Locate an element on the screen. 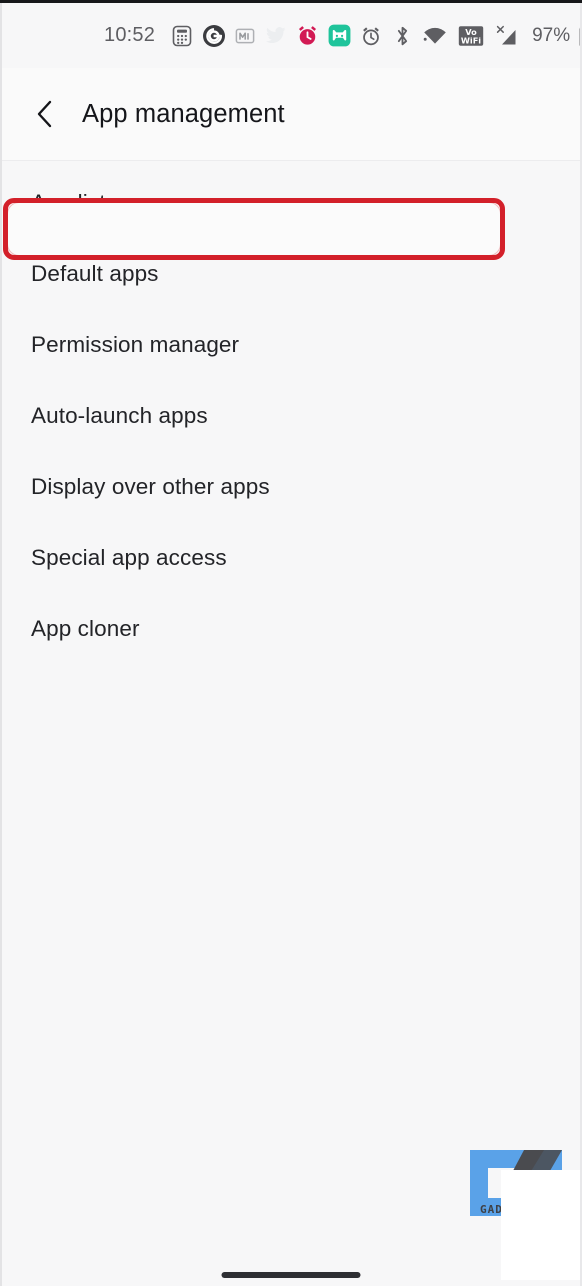  device-bezel-top is located at coordinates (291, 1).